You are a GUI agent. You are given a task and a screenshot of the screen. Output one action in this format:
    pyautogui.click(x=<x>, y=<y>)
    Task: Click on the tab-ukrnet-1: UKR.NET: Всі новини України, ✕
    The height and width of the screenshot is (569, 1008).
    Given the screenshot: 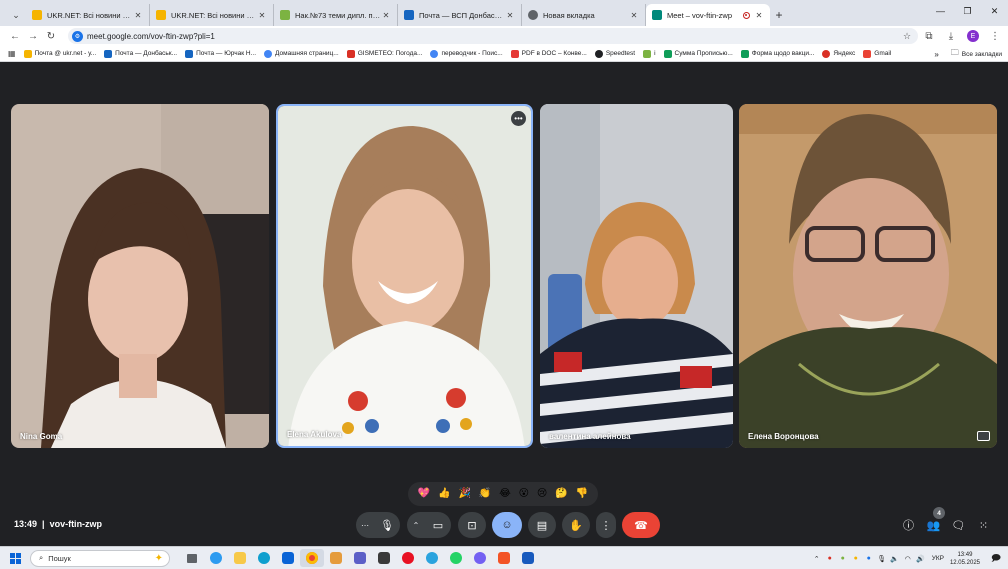 What is the action you would take?
    pyautogui.click(x=88, y=15)
    